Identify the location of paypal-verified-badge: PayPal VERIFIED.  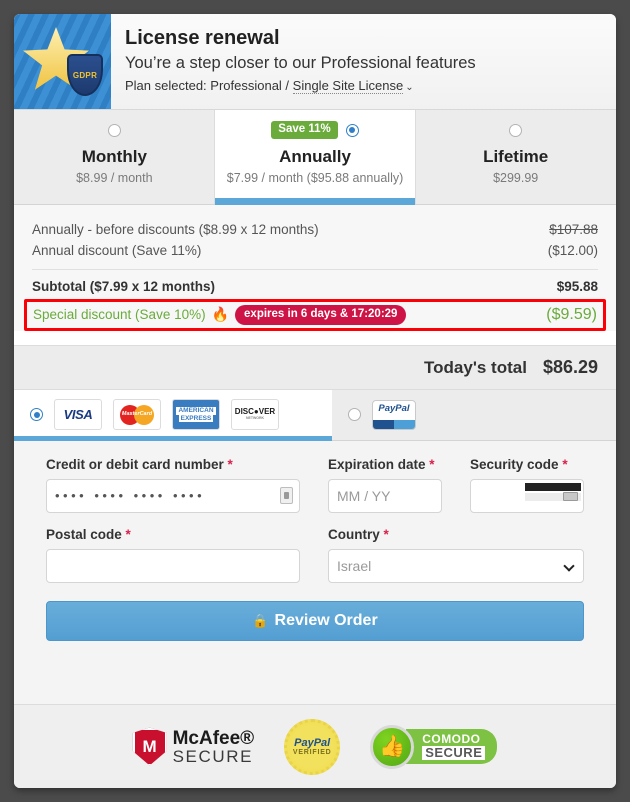
(312, 746).